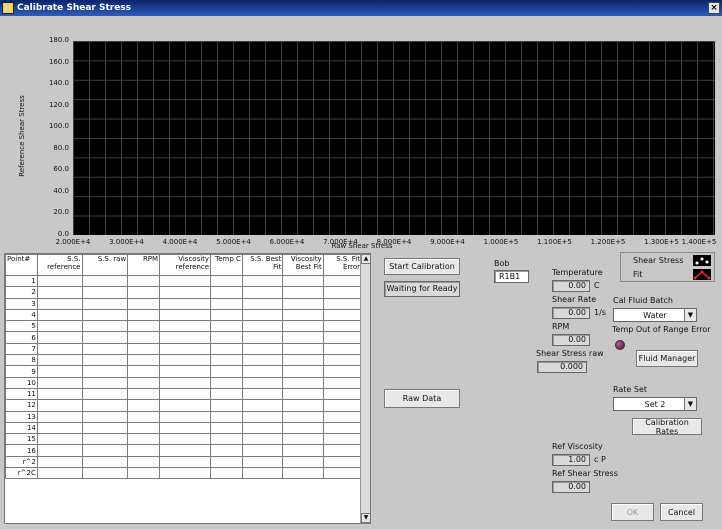  I want to click on table-row: 9, so click(184, 371).